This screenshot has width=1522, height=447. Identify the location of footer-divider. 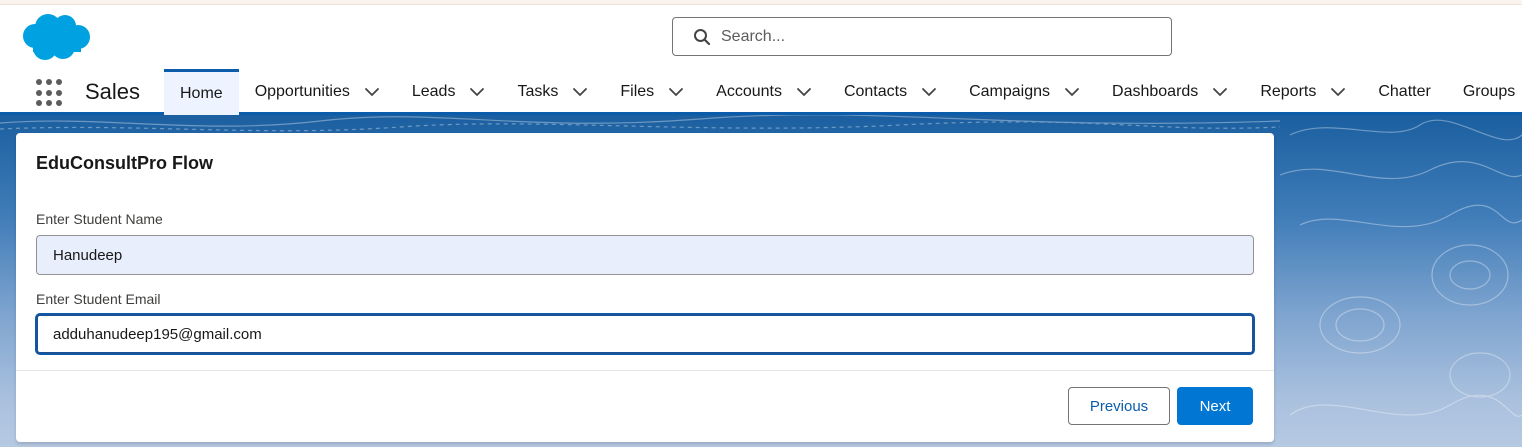
(645, 370).